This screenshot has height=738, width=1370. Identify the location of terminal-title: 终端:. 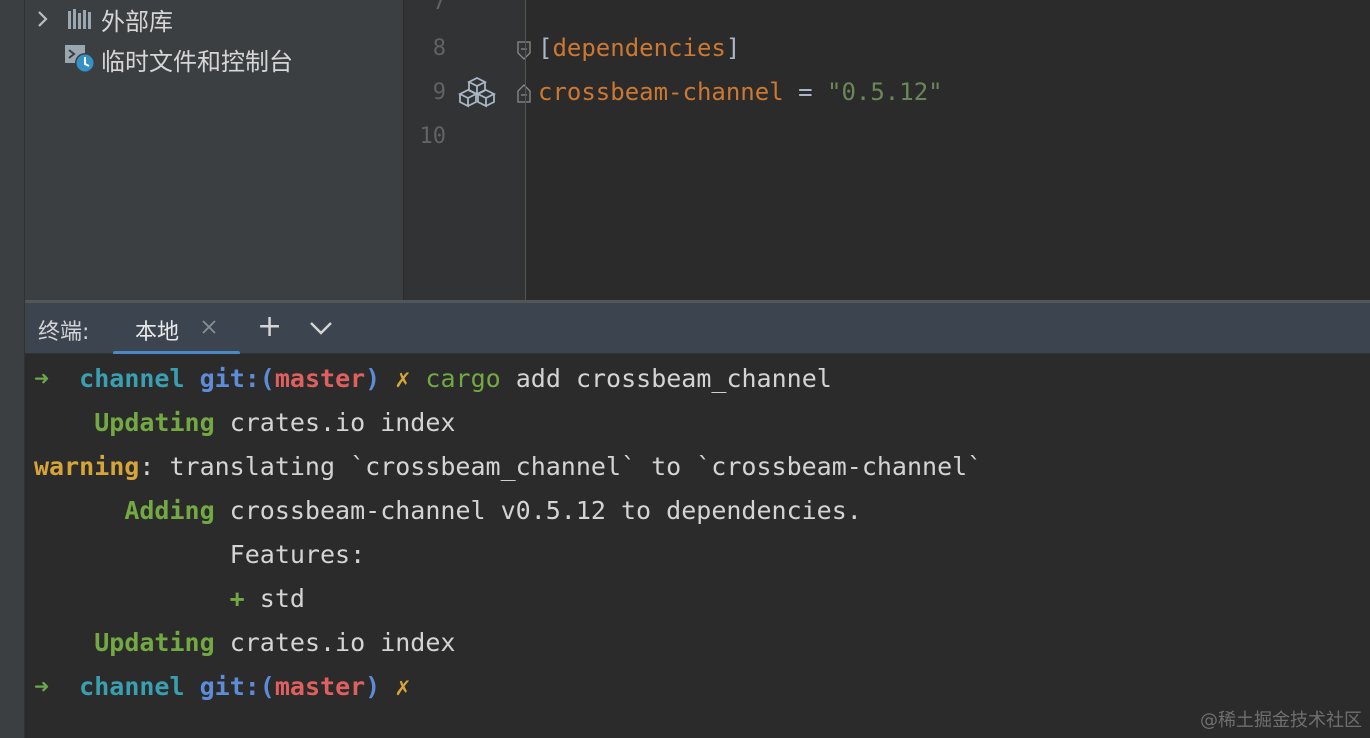
(64, 332).